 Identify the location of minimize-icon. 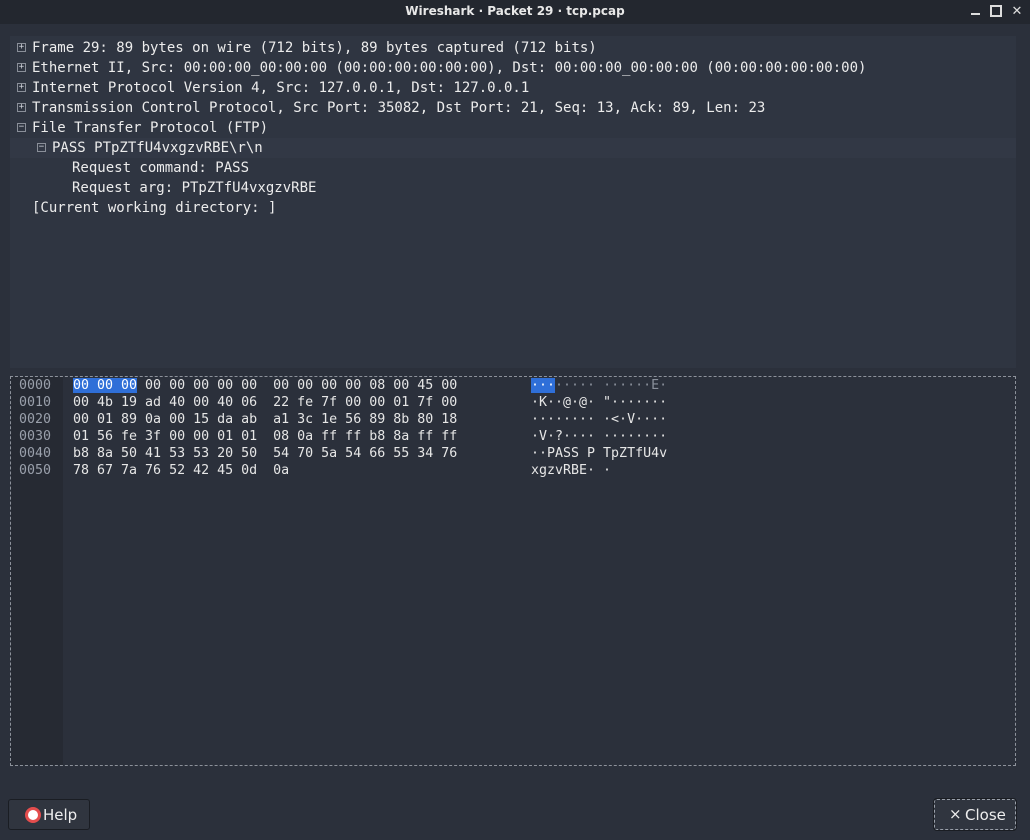
(975, 13).